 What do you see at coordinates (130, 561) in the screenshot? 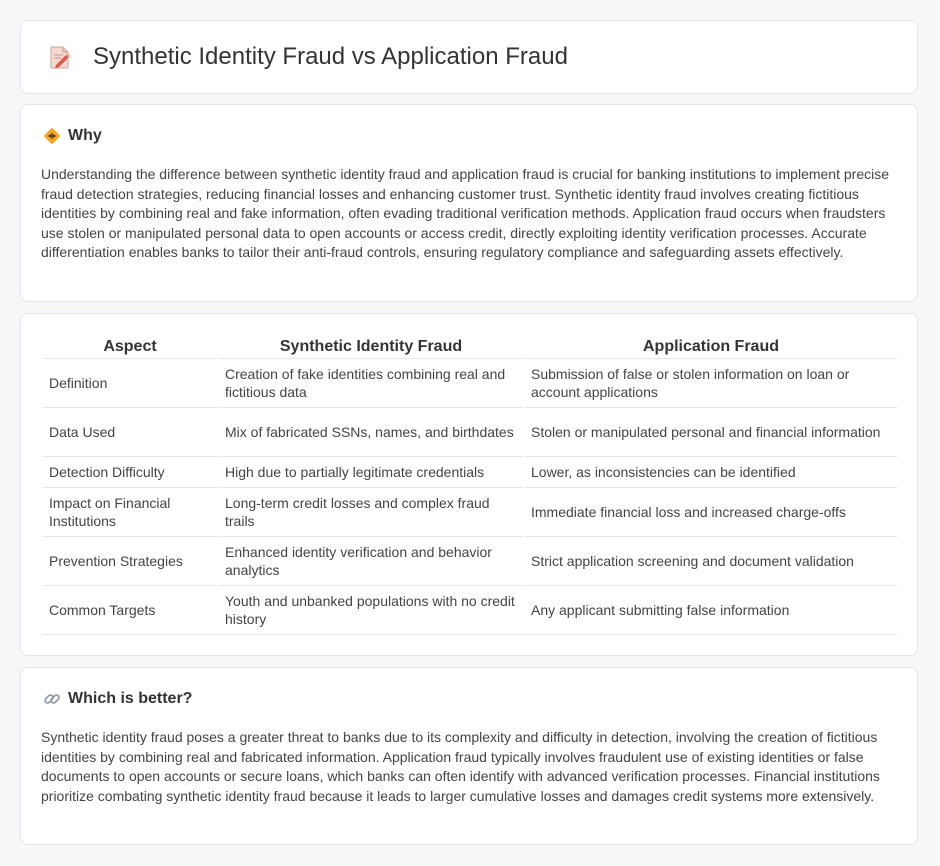
I see `table-cell: Prevention Strategies` at bounding box center [130, 561].